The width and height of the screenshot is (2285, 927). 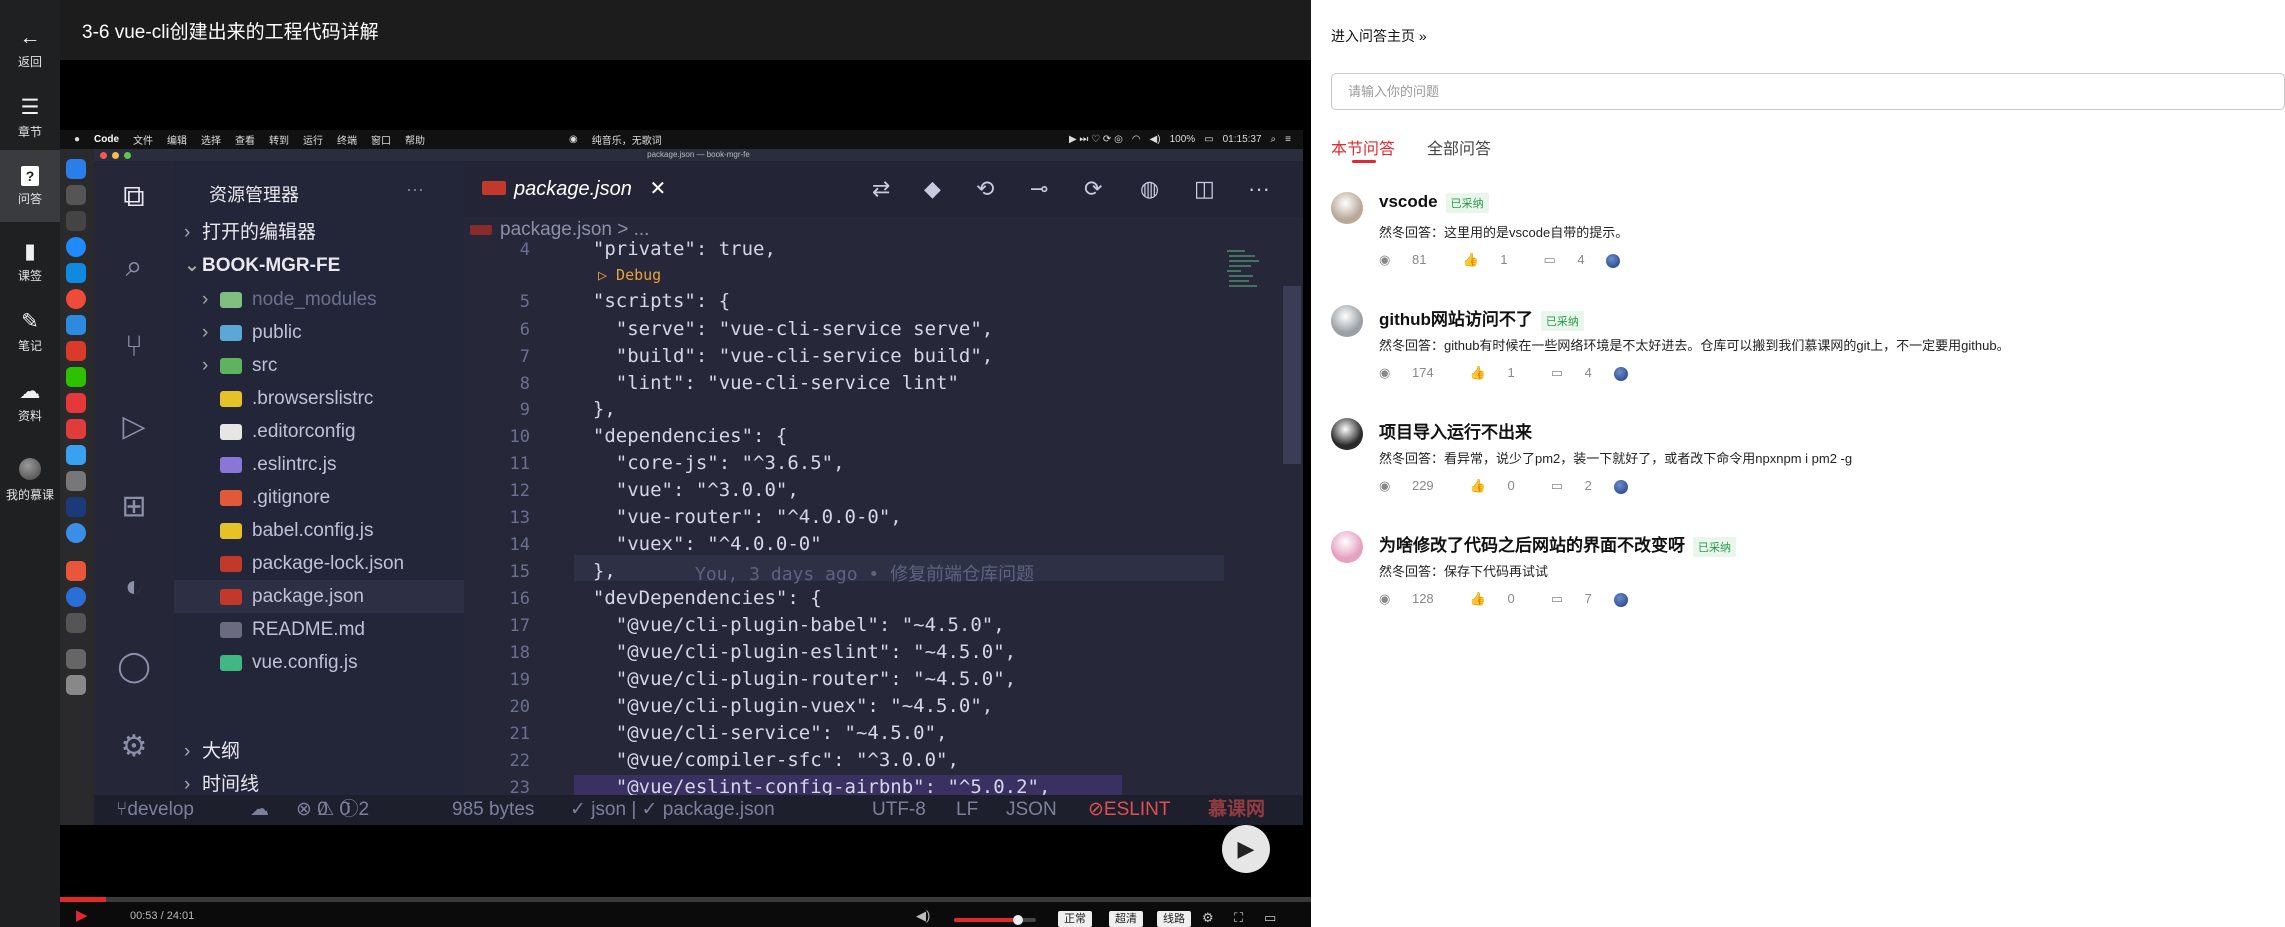 I want to click on sidebar-item-chapters: ☰ 章节, so click(x=30, y=118).